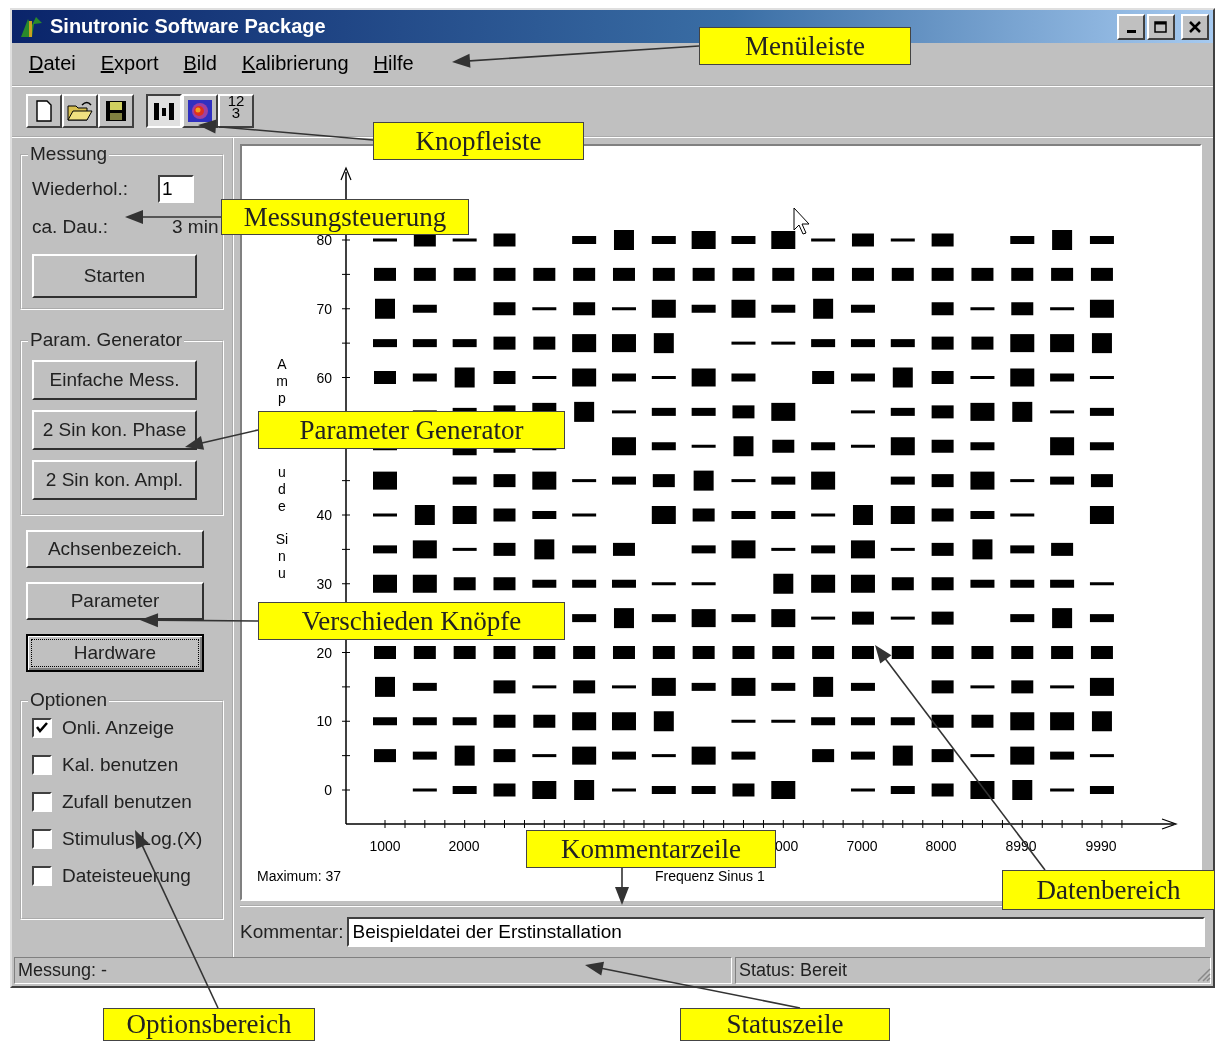 Image resolution: width=1215 pixels, height=1041 pixels. What do you see at coordinates (785, 1024) in the screenshot?
I see `callout-label: Statuszeile` at bounding box center [785, 1024].